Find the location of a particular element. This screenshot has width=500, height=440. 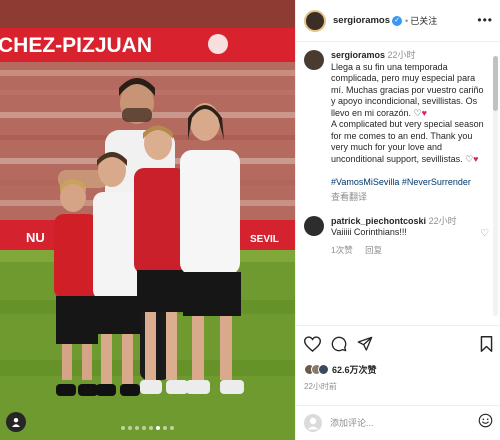

carousel-indicator is located at coordinates (147, 428).